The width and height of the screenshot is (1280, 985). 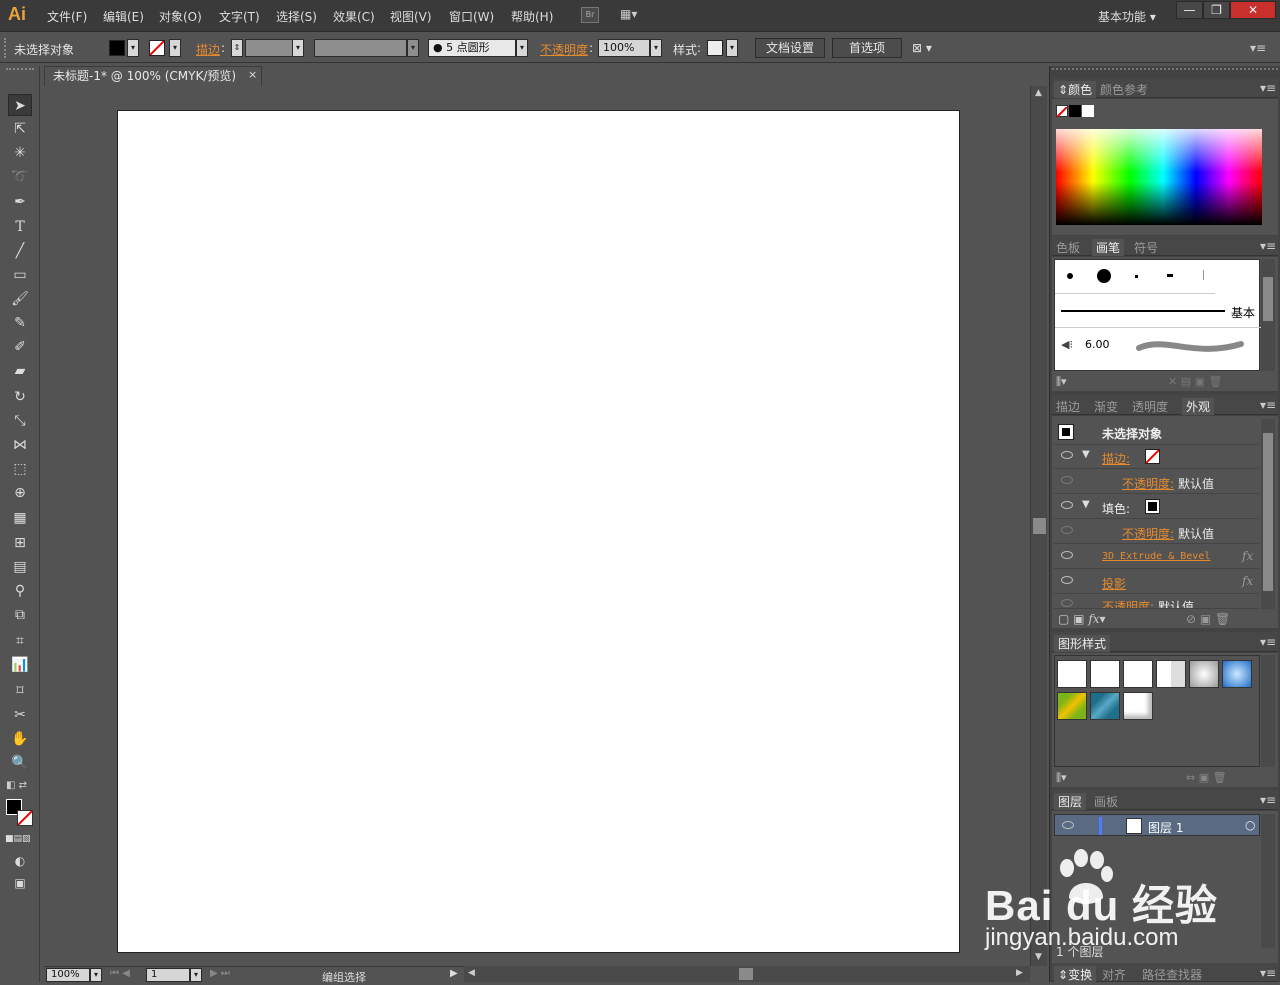 What do you see at coordinates (20, 763) in the screenshot?
I see `zoom-tool-icon: 🔍` at bounding box center [20, 763].